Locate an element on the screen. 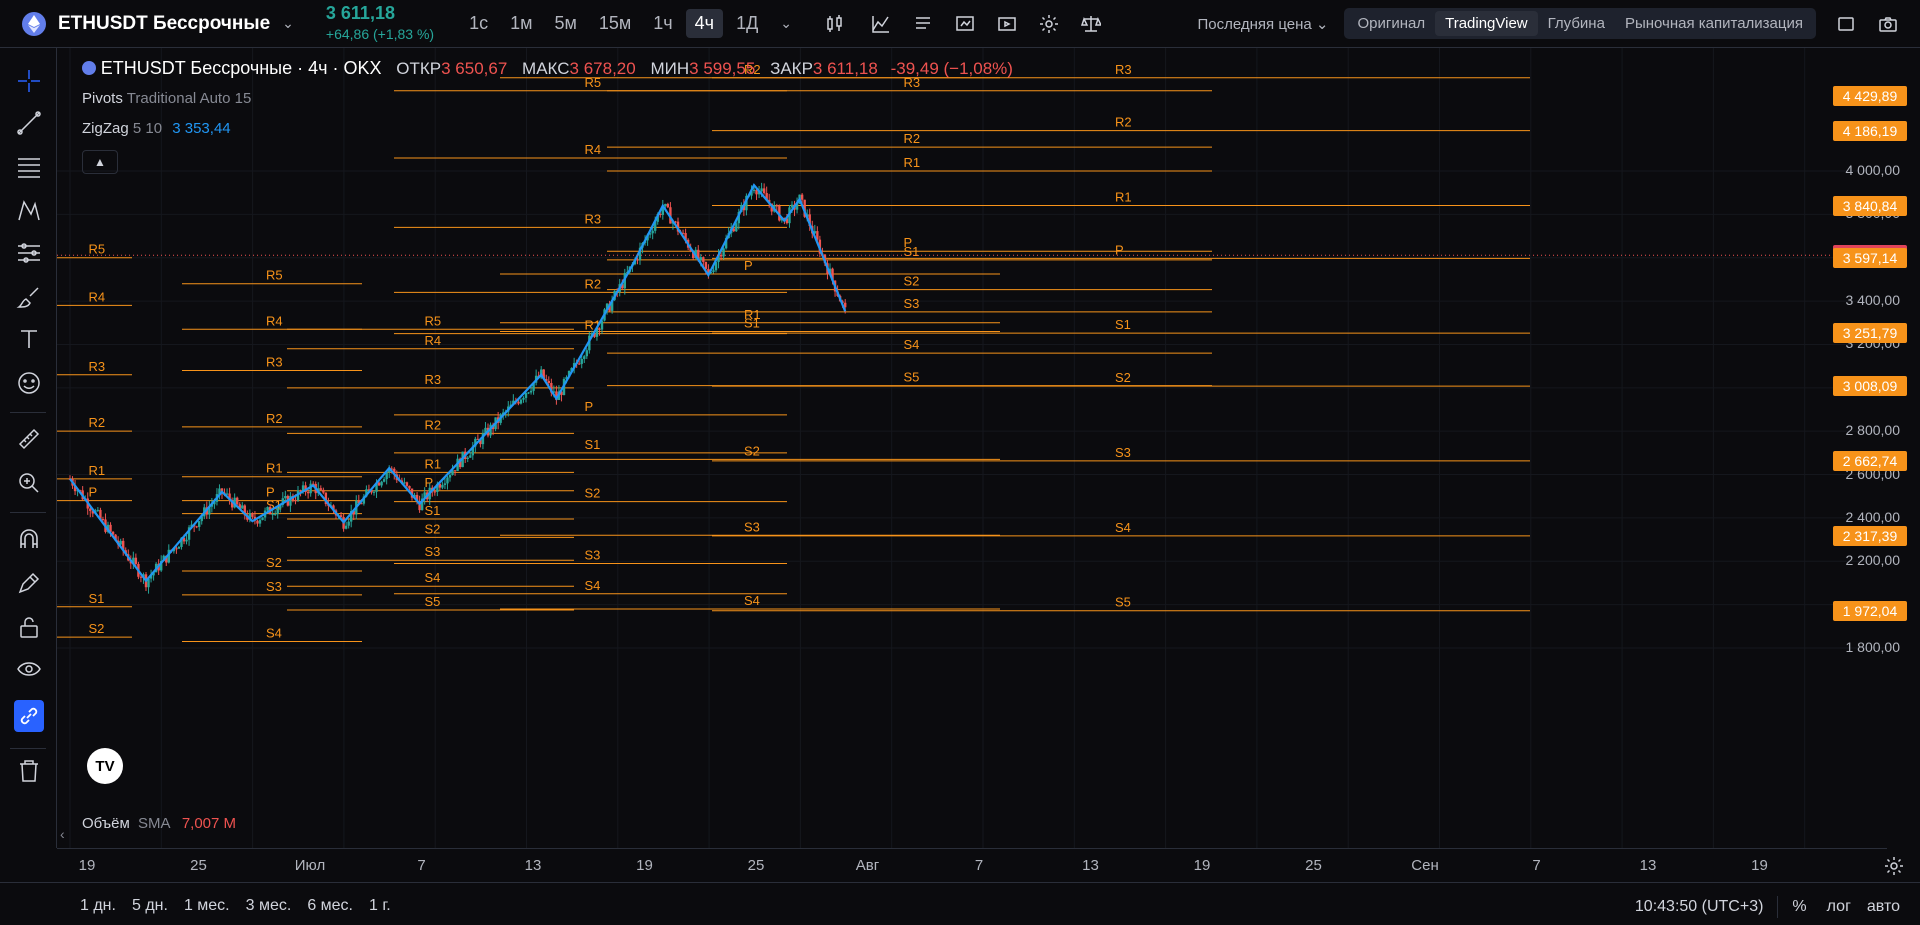  timeframe-5m: 5м is located at coordinates (565, 23).